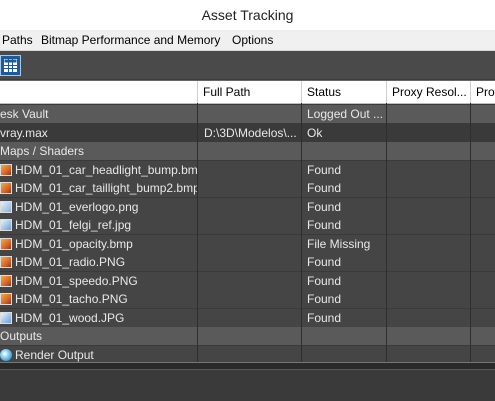  Describe the element at coordinates (247, 188) in the screenshot. I see `table-row: HDM_01_car_taillight_bump2.bmp Found` at that location.